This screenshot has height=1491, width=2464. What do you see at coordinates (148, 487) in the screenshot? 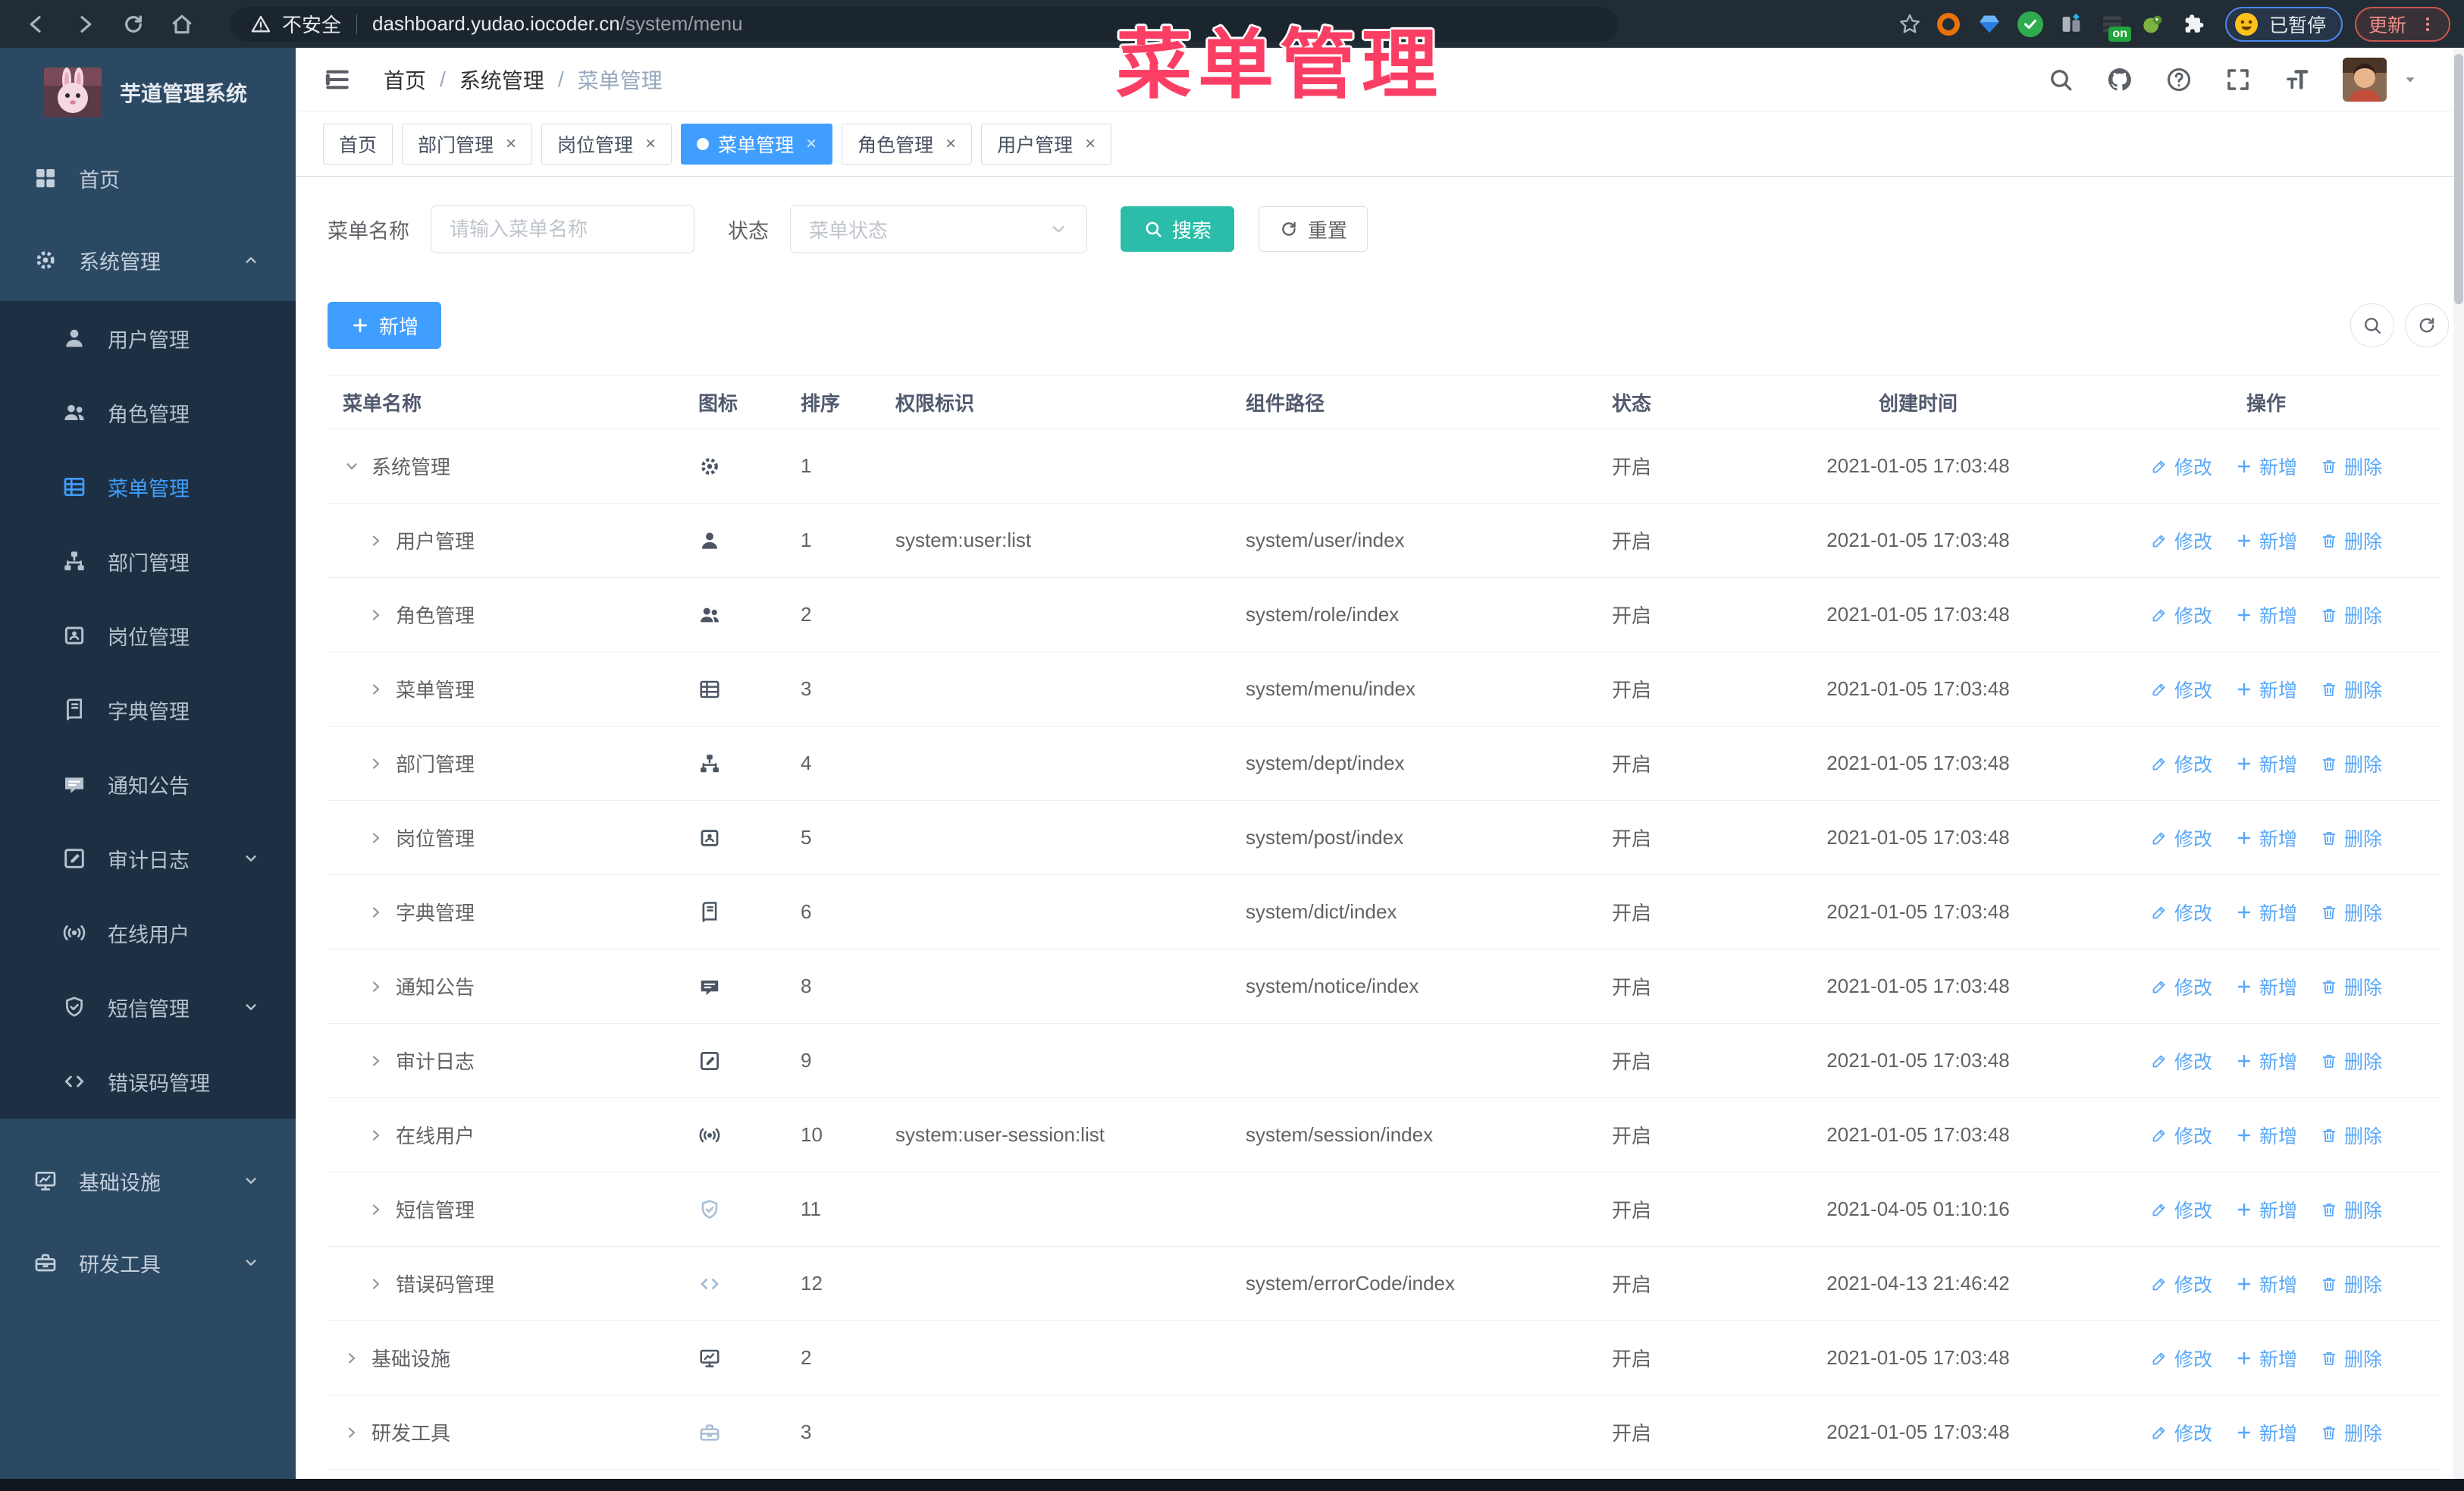
I see `sidebar-item-菜单管理: 菜单管理` at bounding box center [148, 487].